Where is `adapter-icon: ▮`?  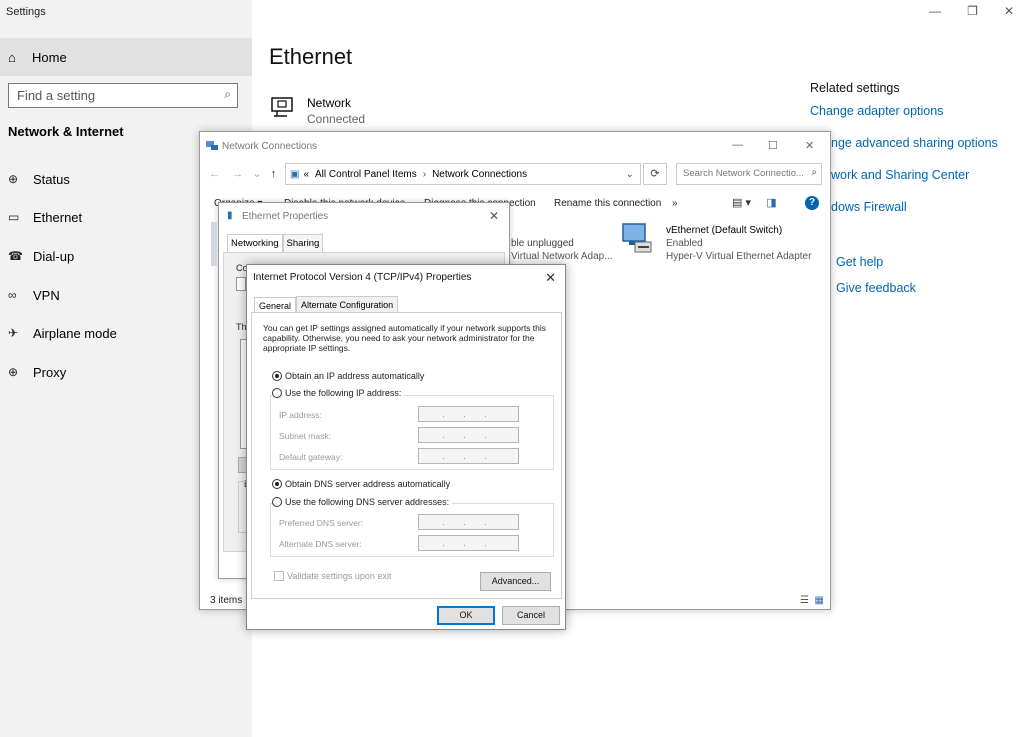
adapter-icon: ▮ is located at coordinates (230, 215).